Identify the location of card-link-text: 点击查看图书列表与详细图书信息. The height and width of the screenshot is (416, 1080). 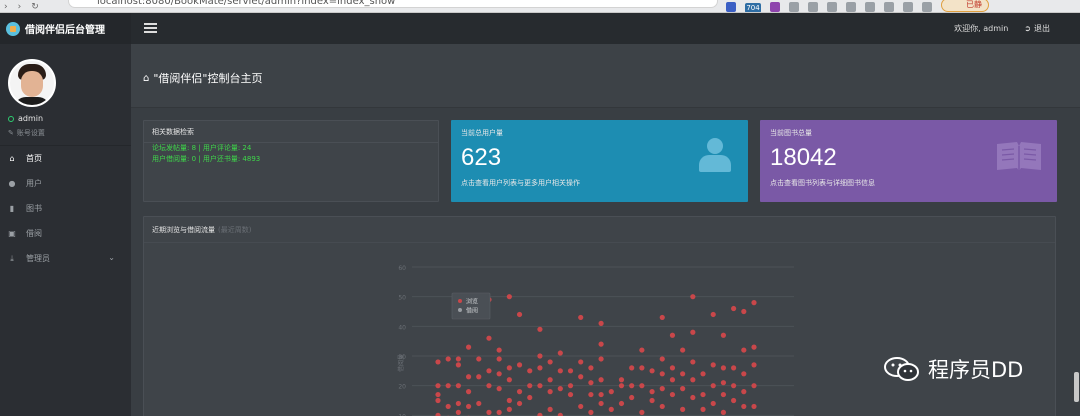
(822, 183).